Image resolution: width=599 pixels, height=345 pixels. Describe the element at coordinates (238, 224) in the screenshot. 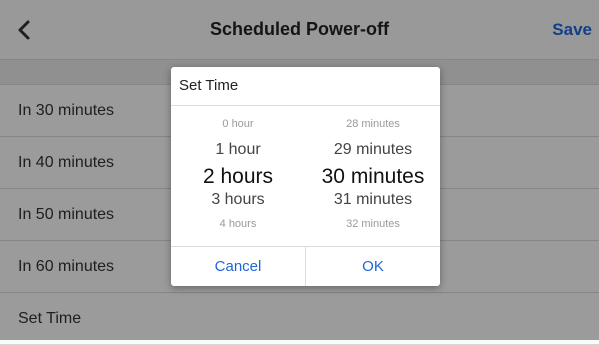

I see `hours-option: 4 hours` at that location.